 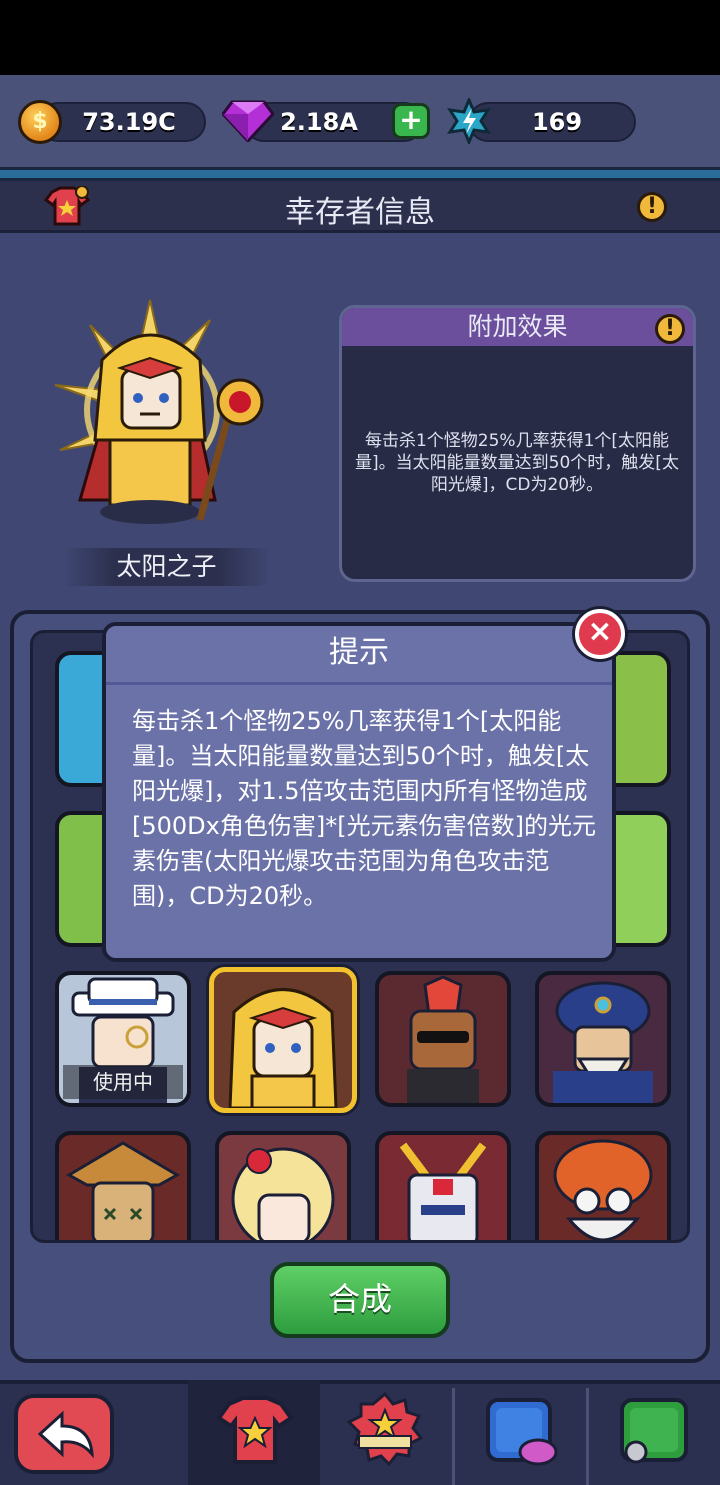 I want to click on hero-portrait, so click(x=159, y=411).